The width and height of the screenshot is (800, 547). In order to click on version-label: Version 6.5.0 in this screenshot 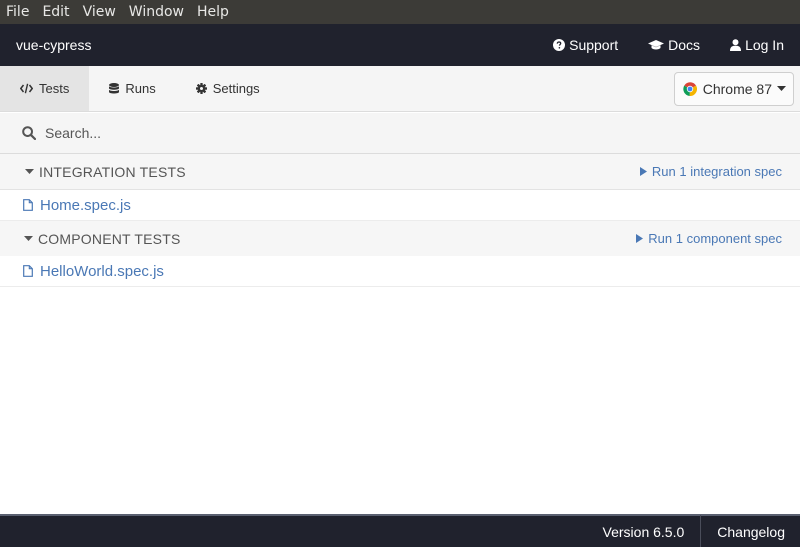, I will do `click(652, 532)`.